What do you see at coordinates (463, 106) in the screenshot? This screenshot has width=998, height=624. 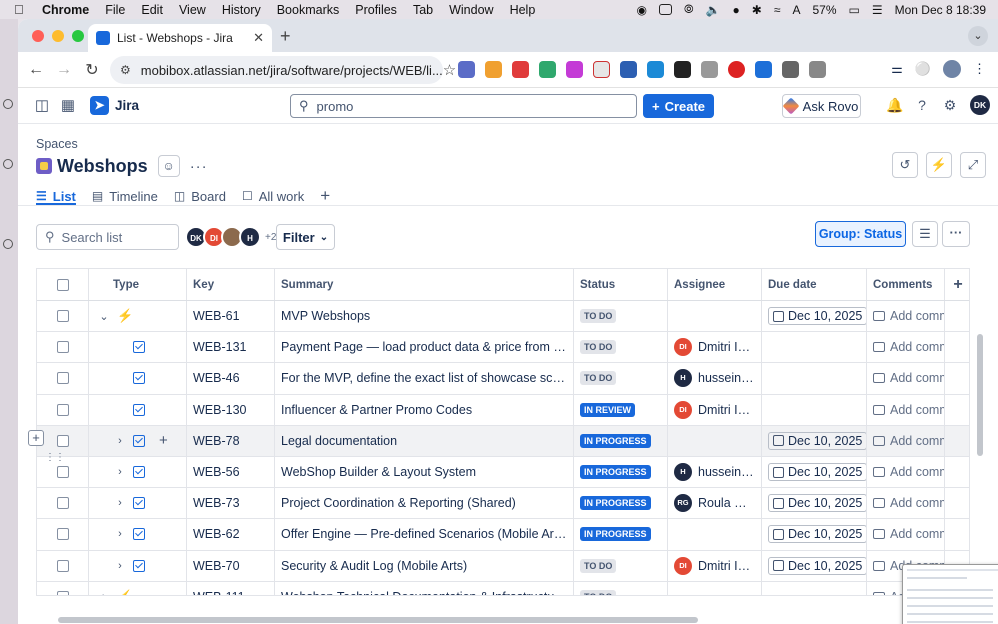 I see `global-search-input: ⚲ promo` at bounding box center [463, 106].